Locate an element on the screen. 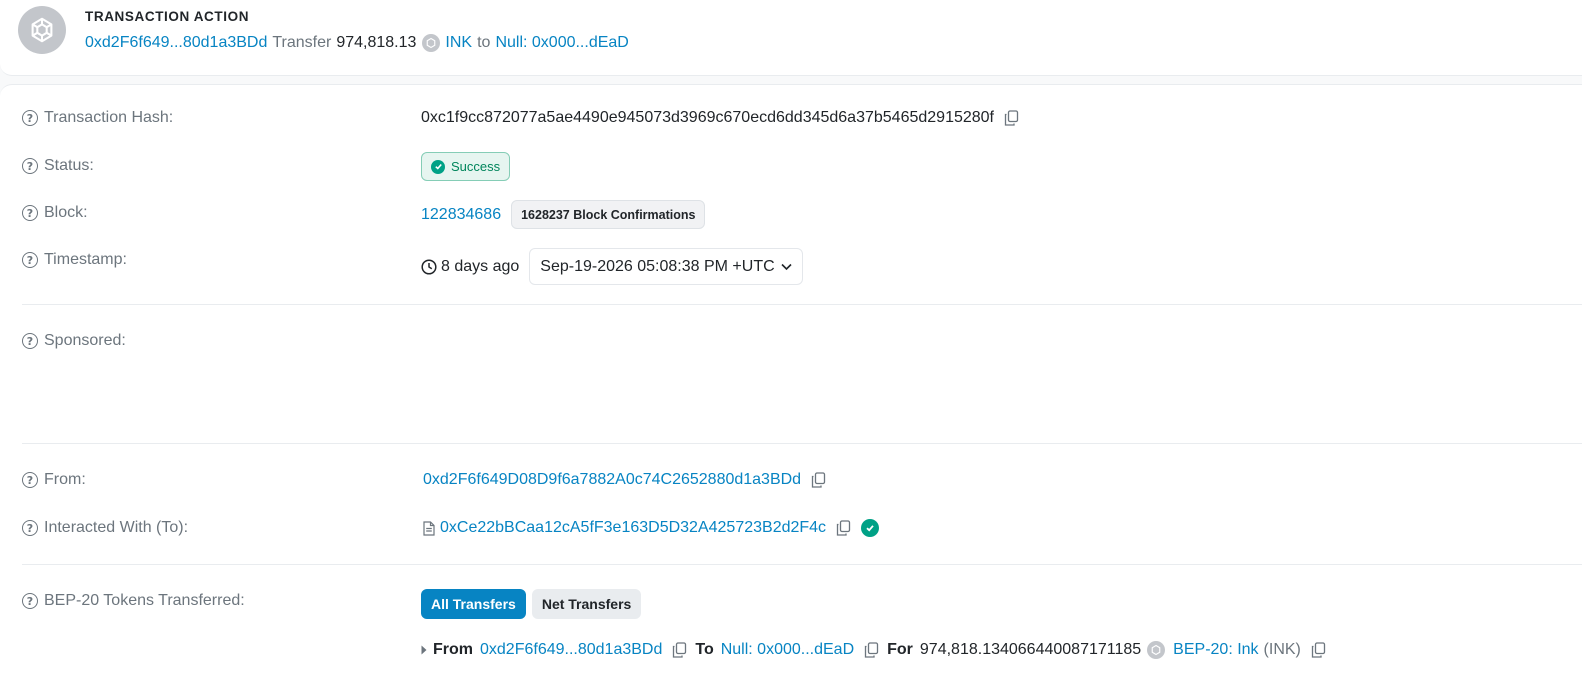 This screenshot has height=687, width=1582. tokens-transferred-label: ? BEP-20 Tokens Transferred: is located at coordinates (133, 601).